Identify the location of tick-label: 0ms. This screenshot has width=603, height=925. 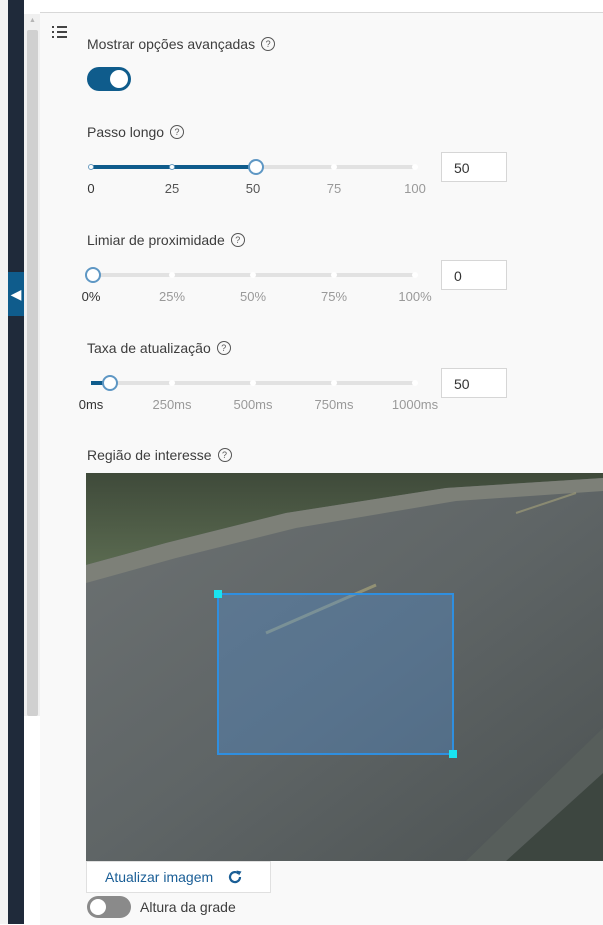
(91, 404).